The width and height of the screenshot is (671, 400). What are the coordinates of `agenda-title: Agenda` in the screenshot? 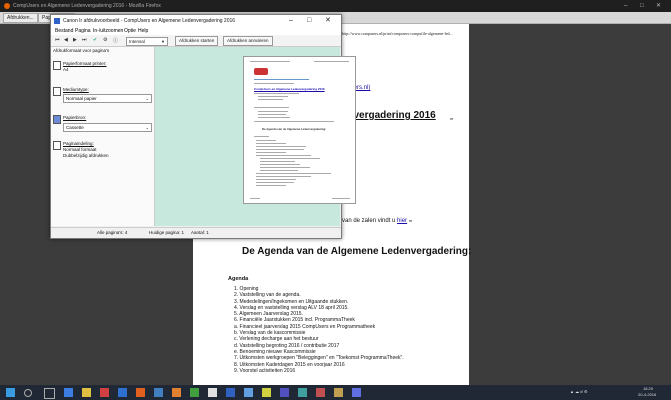 It's located at (238, 279).